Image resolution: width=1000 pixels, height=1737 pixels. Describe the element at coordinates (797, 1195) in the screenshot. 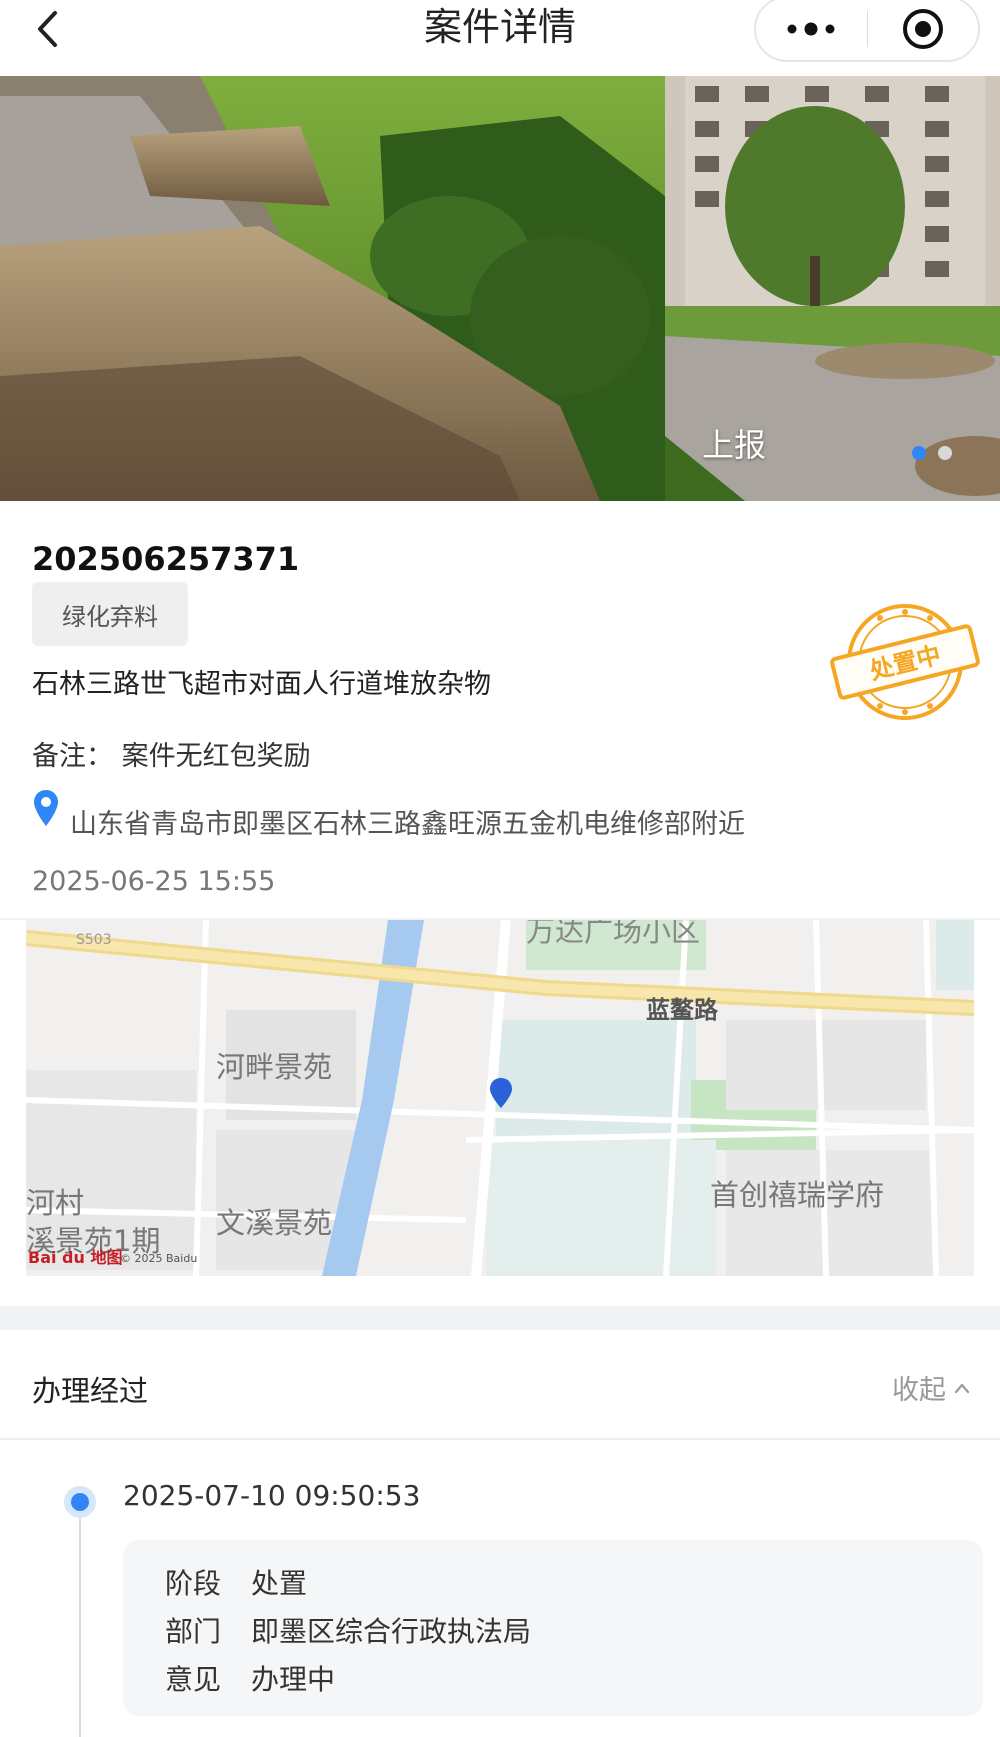

I see `map-label-shouchuang: 首创禧瑞学府` at that location.